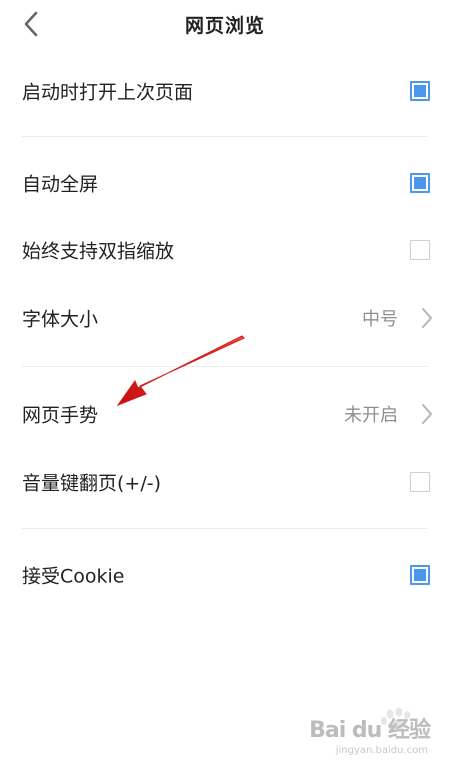  I want to click on web-gestures-value: 未开启, so click(371, 415).